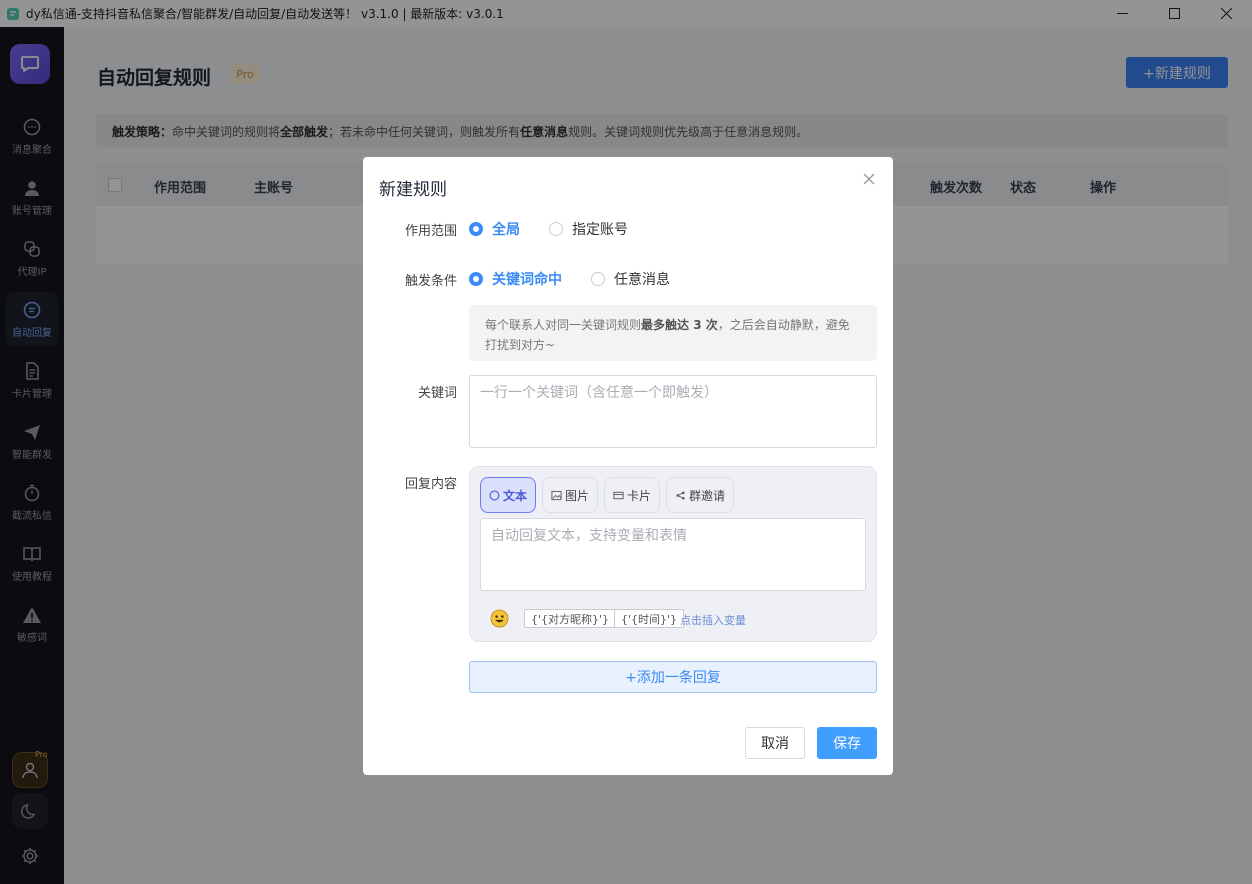 The image size is (1252, 884). I want to click on insert-variable-hint: 点击插入变量, so click(713, 620).